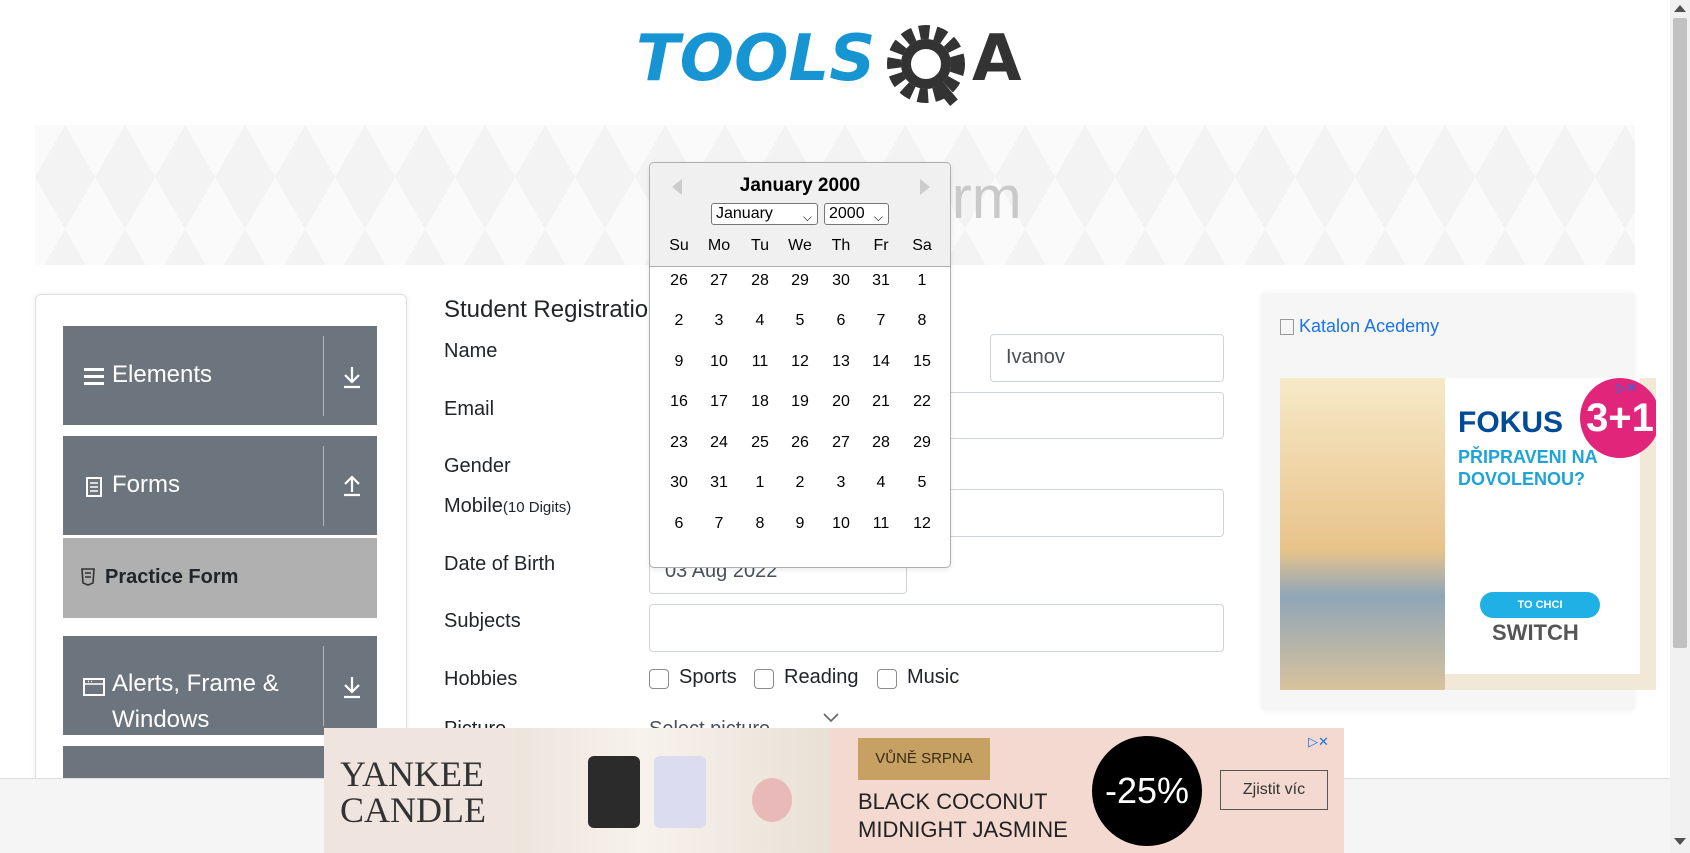 This screenshot has height=853, width=1690. I want to click on datepicker-day: 20, so click(841, 402).